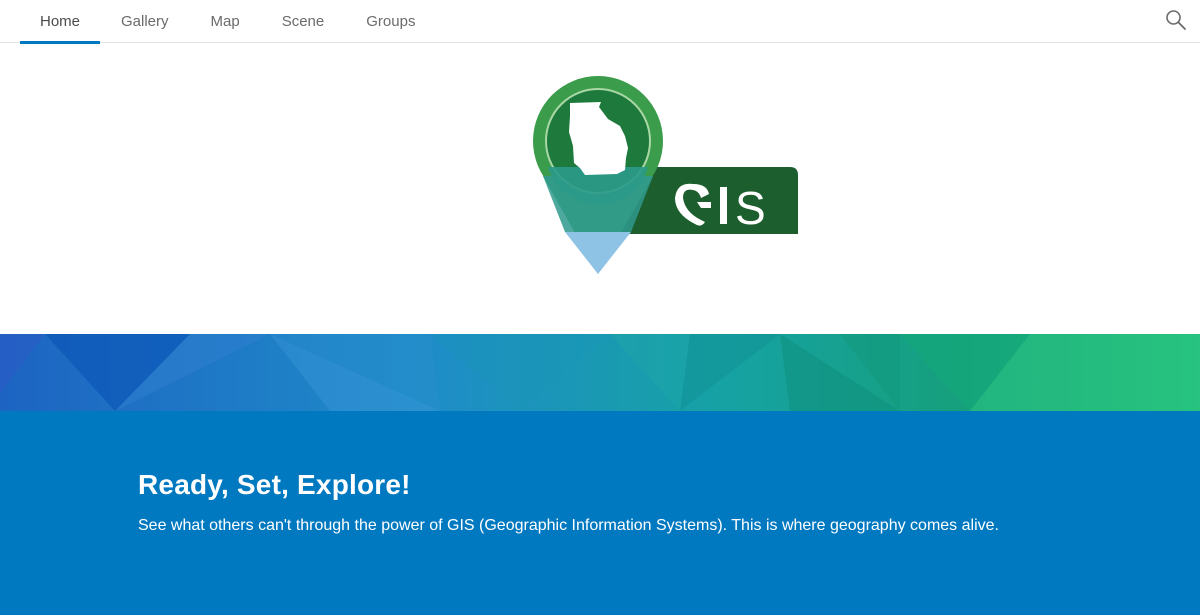 The image size is (1200, 615). I want to click on tab-home: Home, so click(60, 22).